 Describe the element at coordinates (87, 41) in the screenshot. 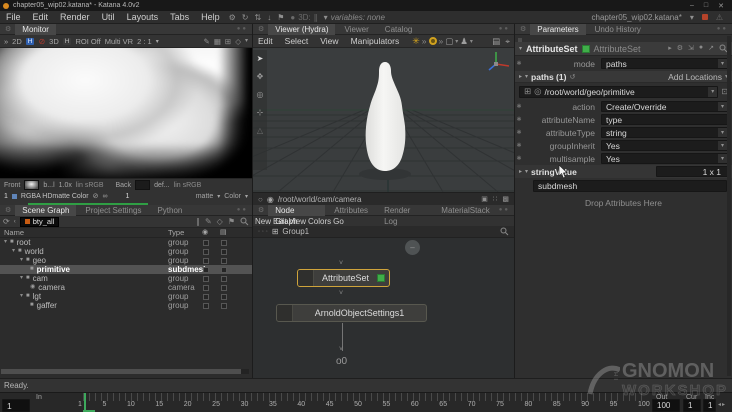

I see `roi-toggle: ROI Off` at that location.